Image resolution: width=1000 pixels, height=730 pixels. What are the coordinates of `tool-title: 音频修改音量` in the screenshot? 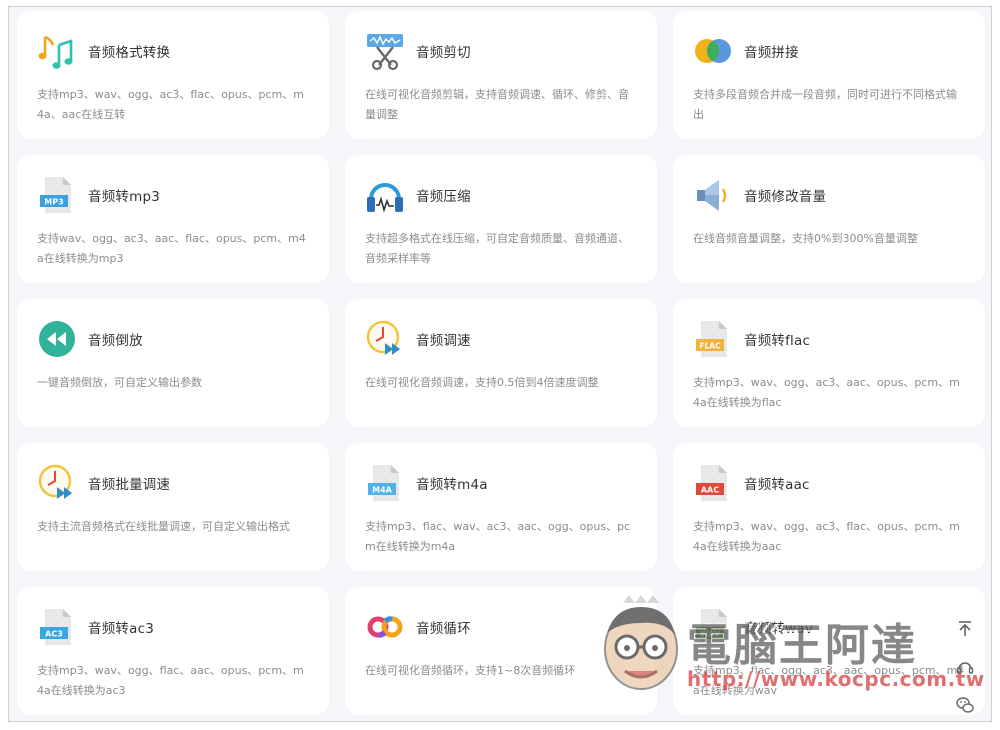 It's located at (785, 197).